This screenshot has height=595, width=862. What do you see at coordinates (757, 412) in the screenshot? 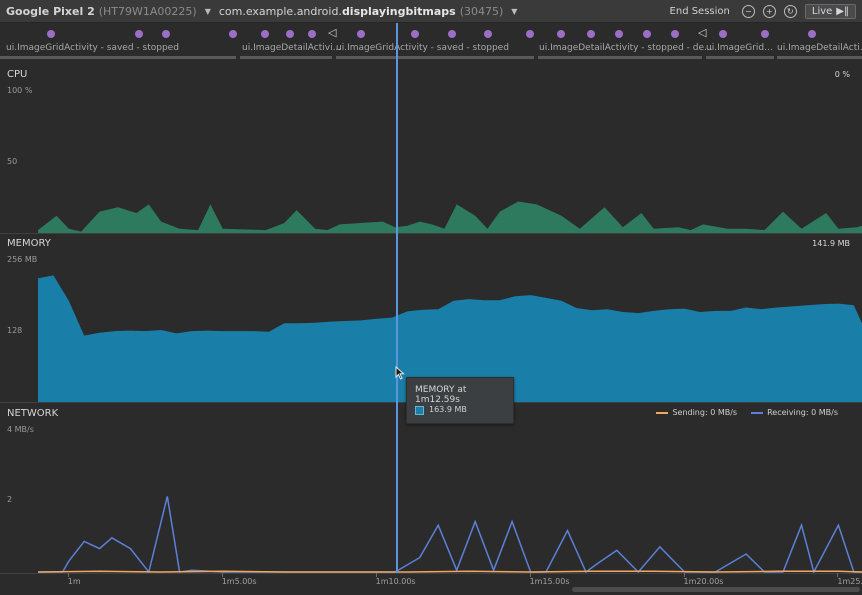
I see `receiving-legend-swatch` at bounding box center [757, 412].